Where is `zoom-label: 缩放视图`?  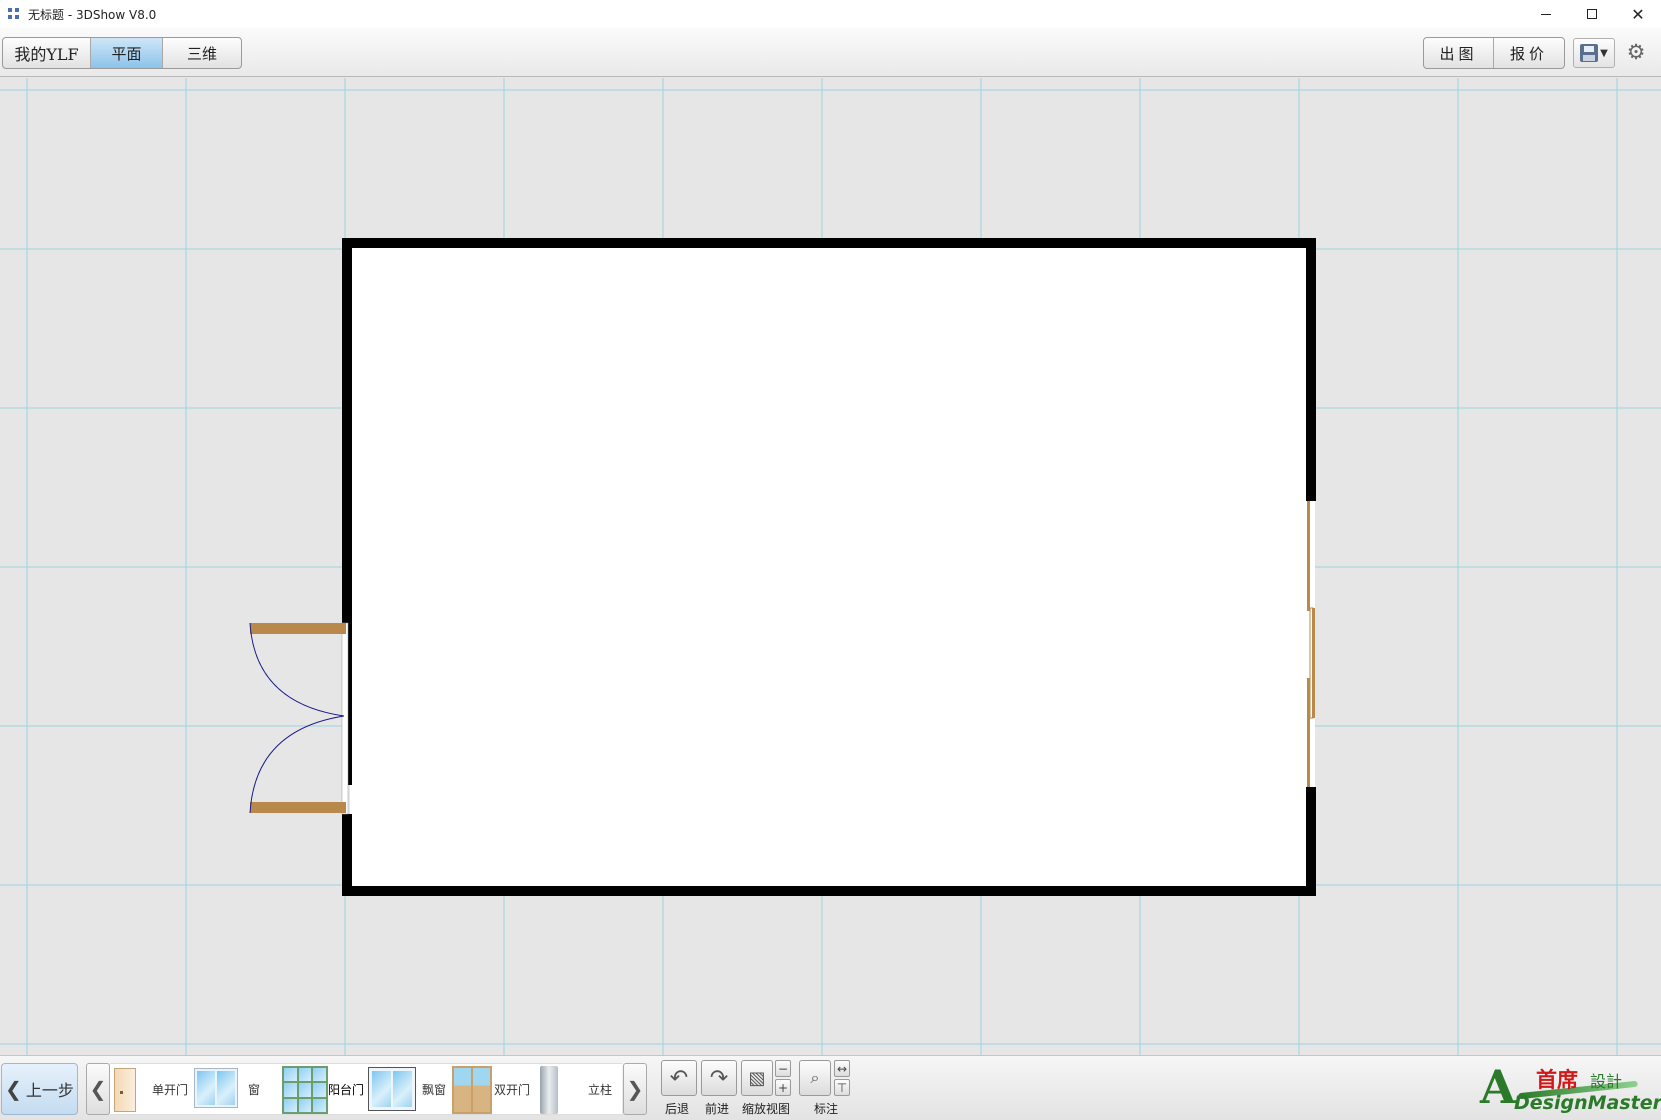 zoom-label: 缩放视图 is located at coordinates (766, 1109).